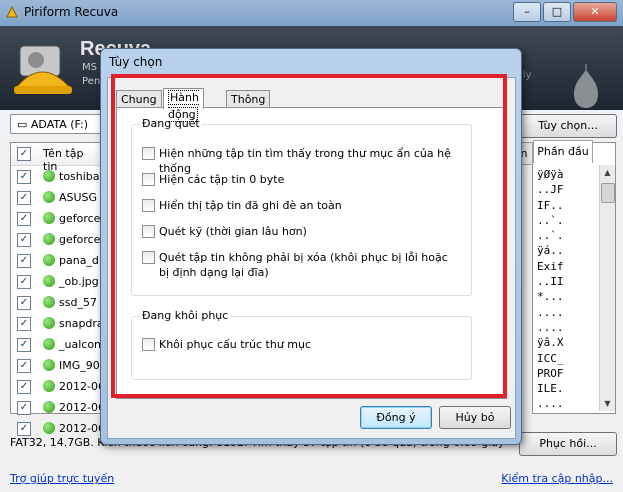 The width and height of the screenshot is (623, 492). What do you see at coordinates (557, 12) in the screenshot?
I see `maximize-button: □` at bounding box center [557, 12].